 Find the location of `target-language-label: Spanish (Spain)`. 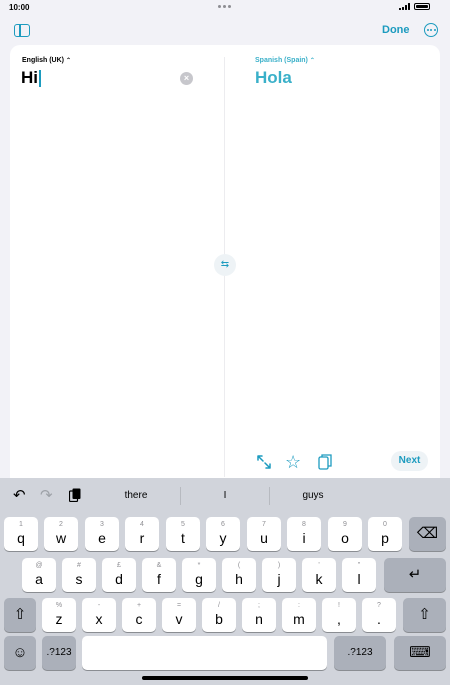

target-language-label: Spanish (Spain) is located at coordinates (281, 60).